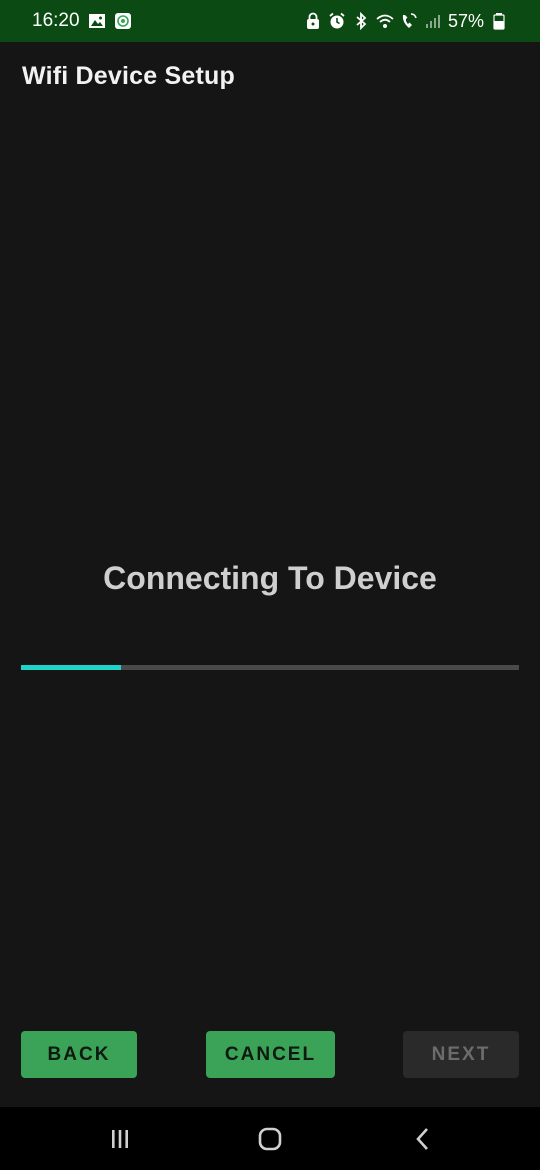 The width and height of the screenshot is (540, 1170). What do you see at coordinates (270, 1054) in the screenshot?
I see `cancel-button: CANCEL` at bounding box center [270, 1054].